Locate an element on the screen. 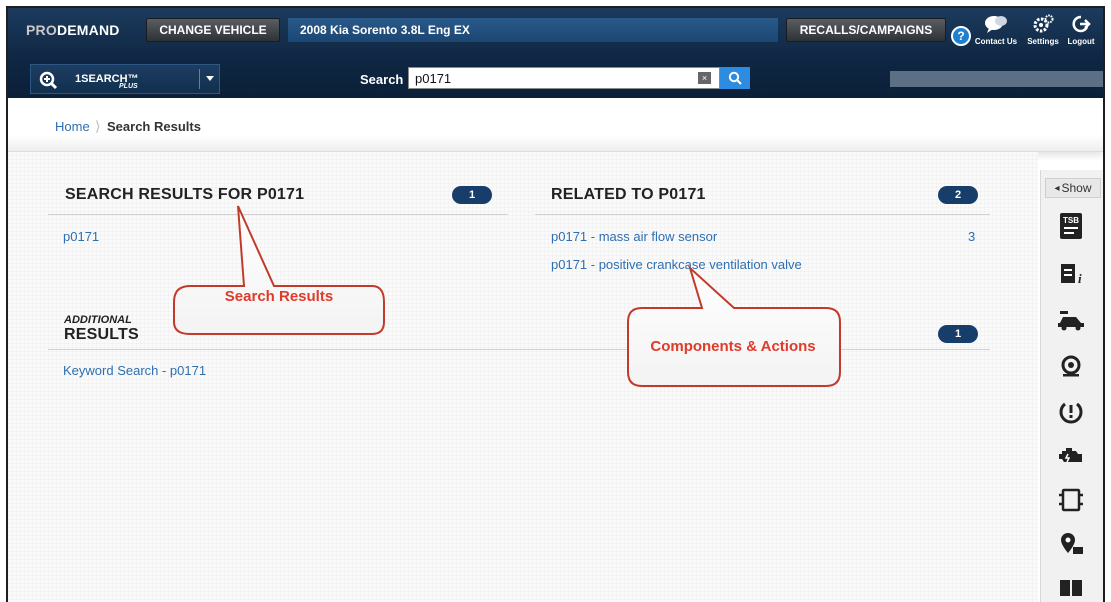 The height and width of the screenshot is (602, 1111). related-item-link: p0171 - mass air flow sensor is located at coordinates (634, 236).